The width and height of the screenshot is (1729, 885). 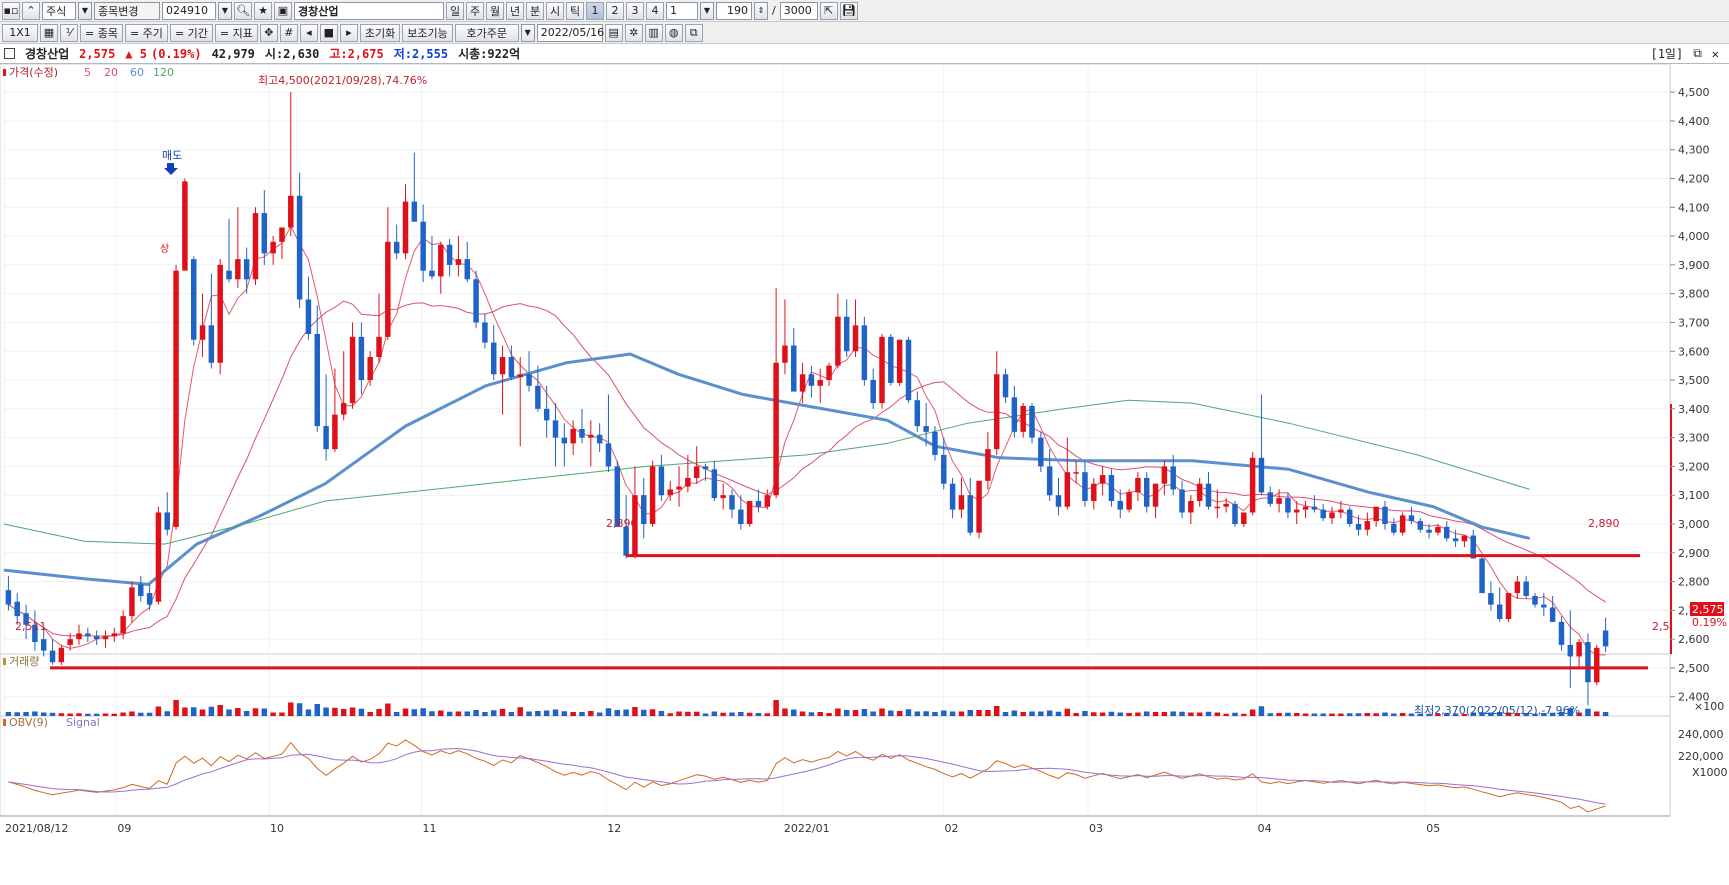 What do you see at coordinates (535, 10) in the screenshot?
I see `period-minute-tab: 분` at bounding box center [535, 10].